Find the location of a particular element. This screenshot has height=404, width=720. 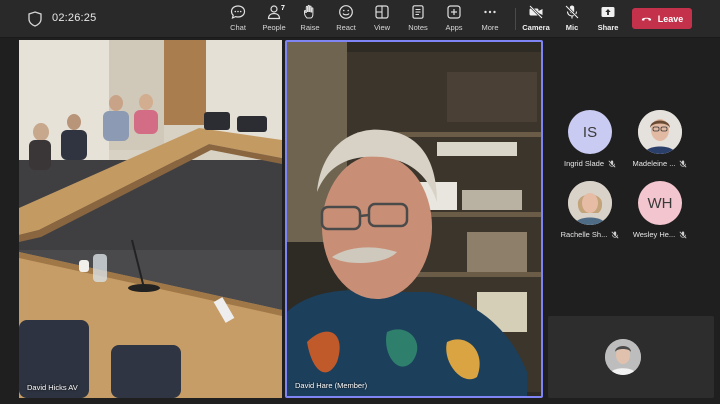

view-label: View is located at coordinates (382, 27).